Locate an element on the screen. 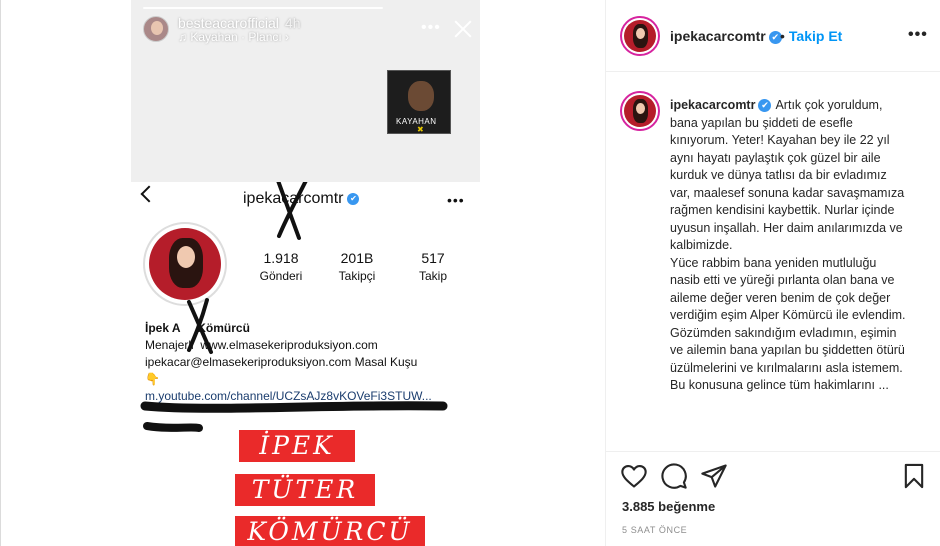 This screenshot has width=940, height=546. banner-1: İPEK is located at coordinates (297, 446).